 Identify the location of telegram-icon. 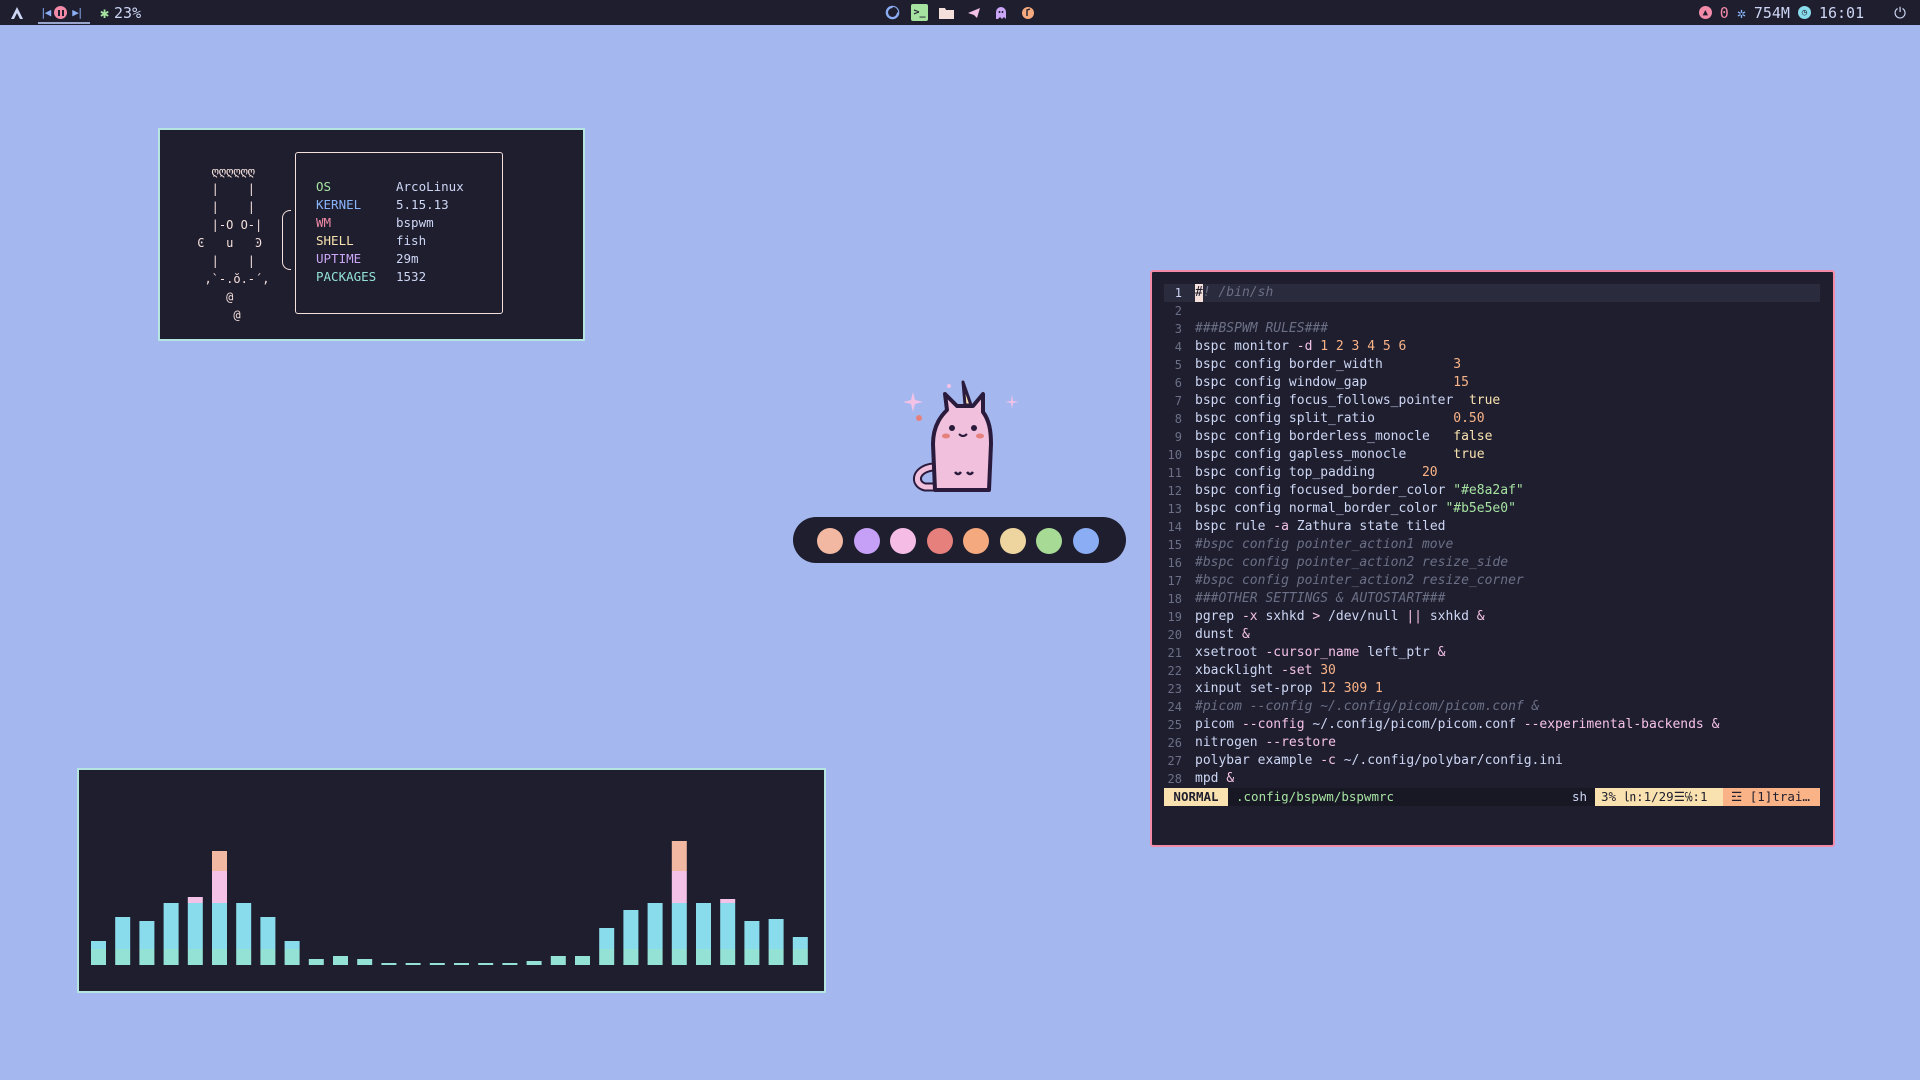
(973, 12).